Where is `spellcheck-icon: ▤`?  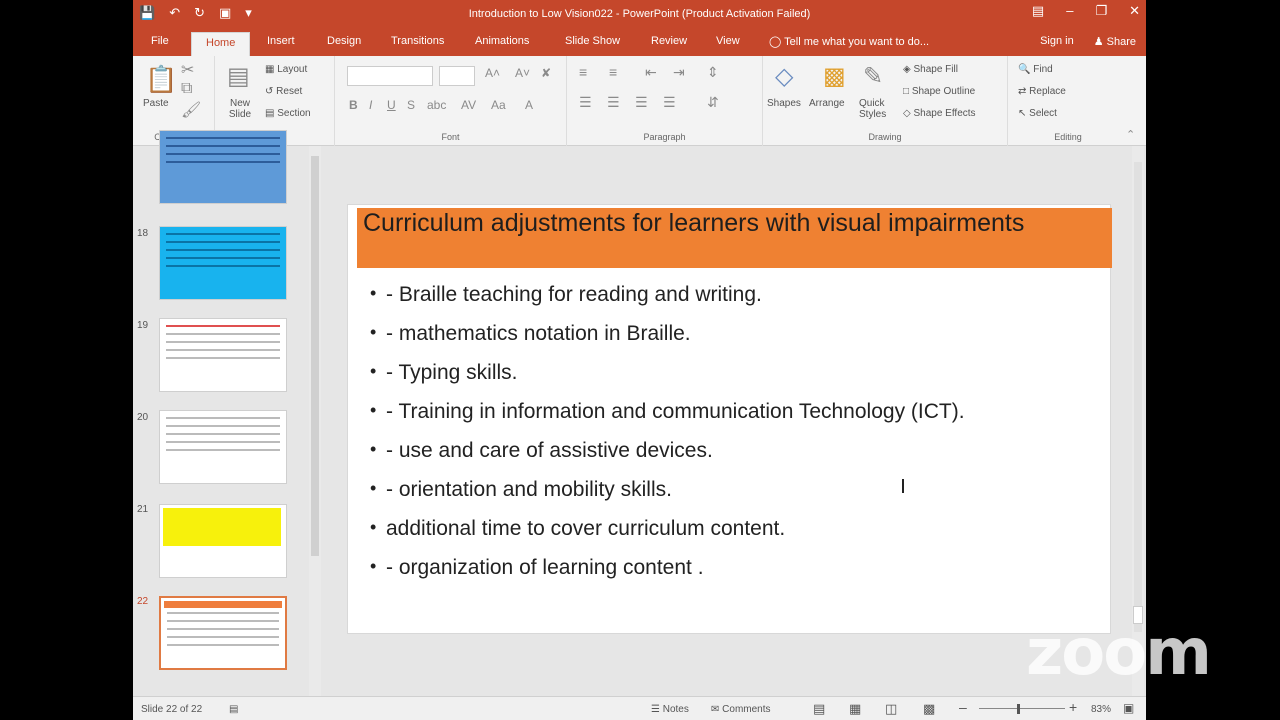 spellcheck-icon: ▤ is located at coordinates (233, 709).